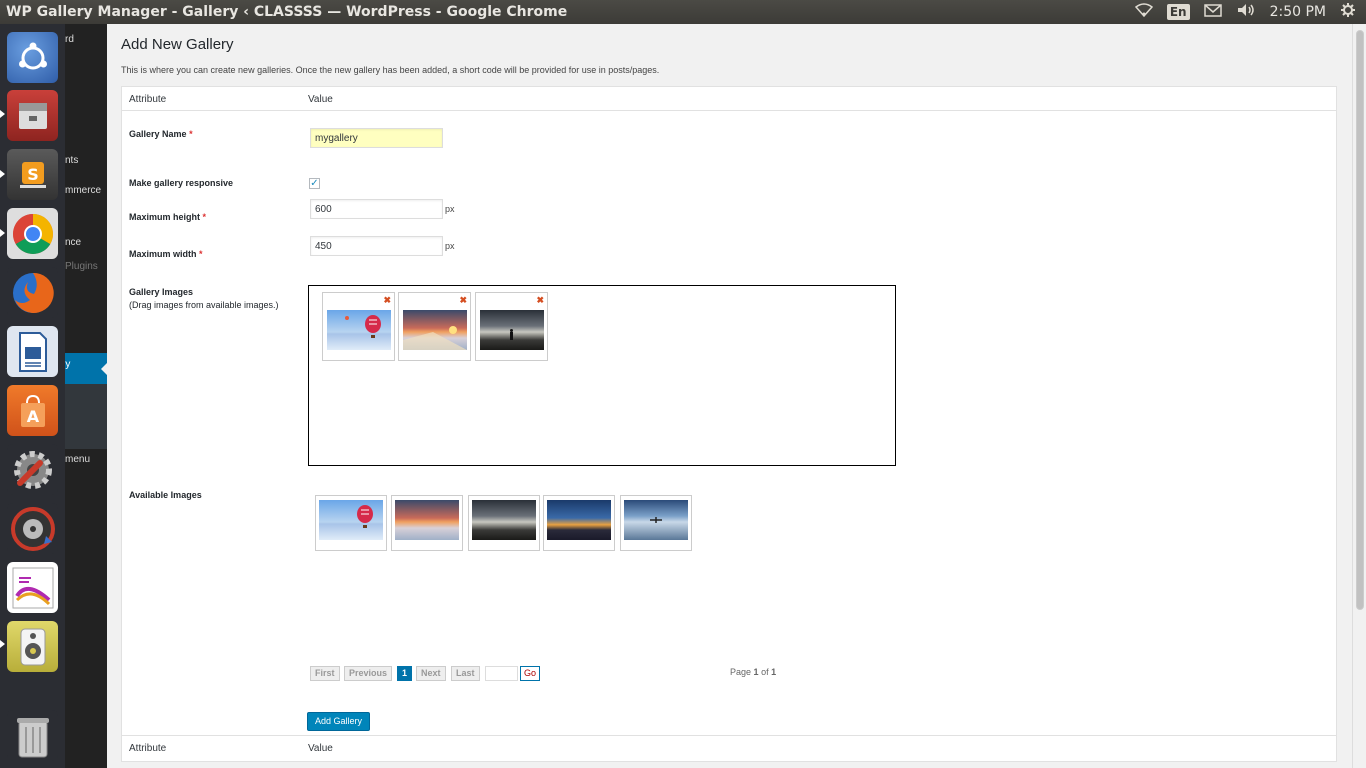 This screenshot has height=768, width=1366. Describe the element at coordinates (1212, 12) in the screenshot. I see `mail-icon` at that location.